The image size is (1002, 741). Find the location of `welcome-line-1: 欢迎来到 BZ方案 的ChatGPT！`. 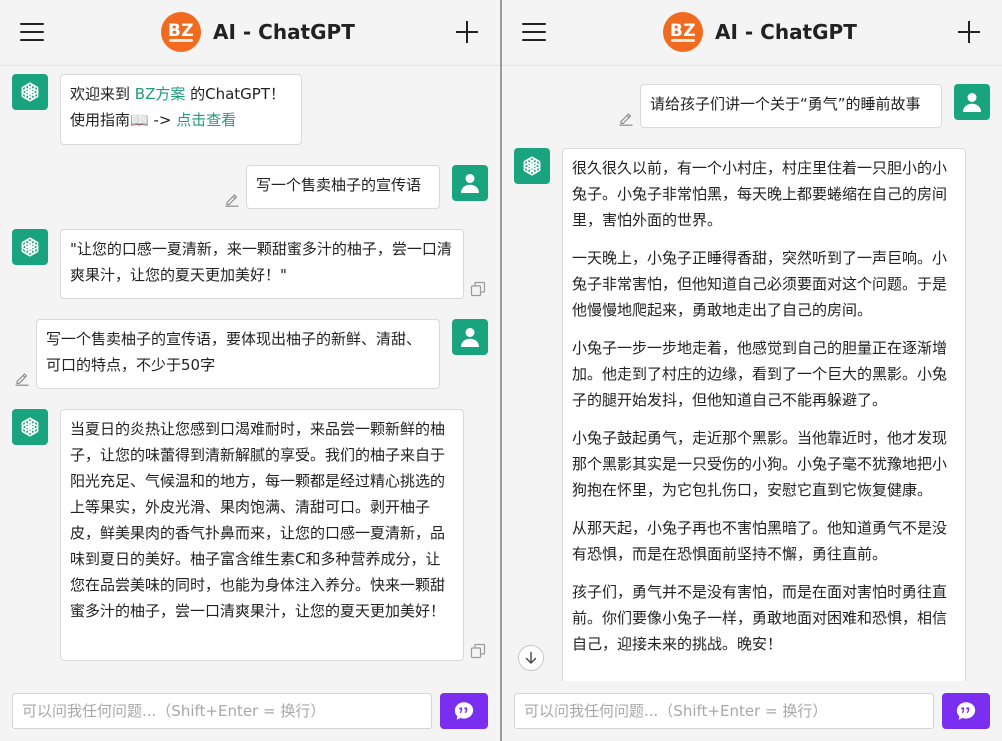

welcome-line-1: 欢迎来到 BZ方案 的ChatGPT！ is located at coordinates (181, 94).